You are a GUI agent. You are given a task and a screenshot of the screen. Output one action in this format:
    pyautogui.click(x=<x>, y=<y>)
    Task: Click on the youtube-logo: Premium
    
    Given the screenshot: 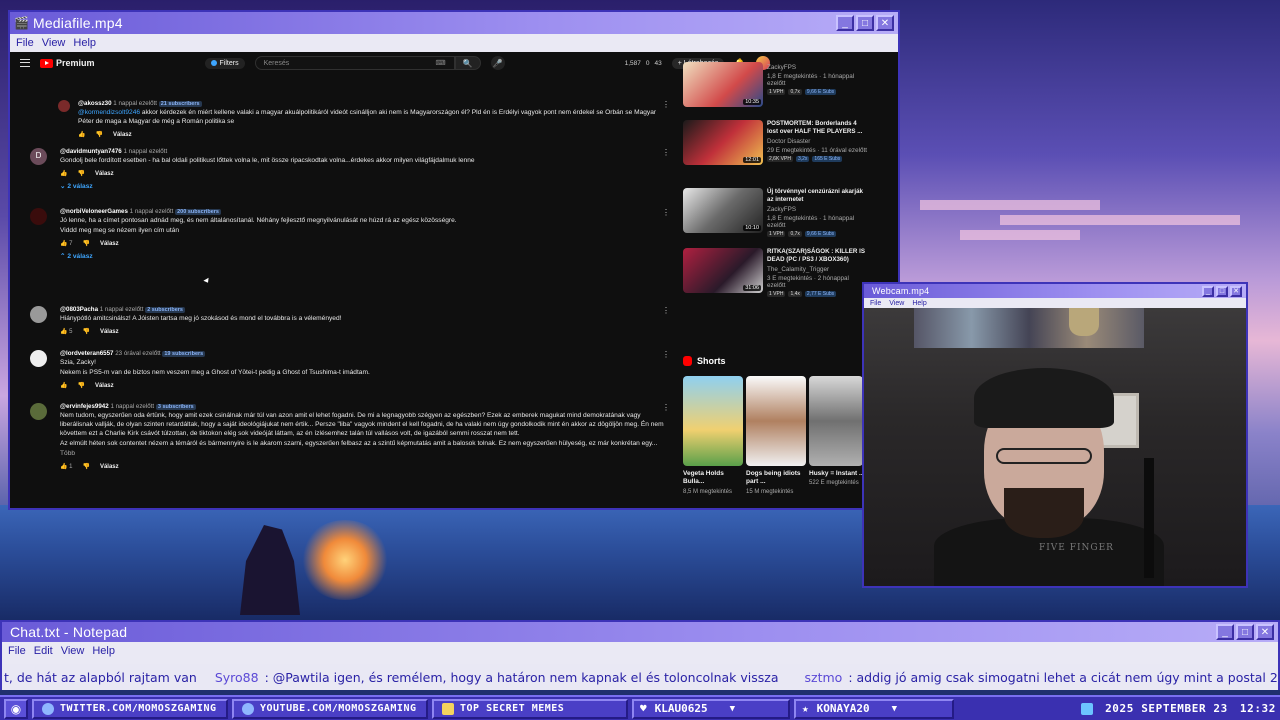 What is the action you would take?
    pyautogui.click(x=67, y=63)
    